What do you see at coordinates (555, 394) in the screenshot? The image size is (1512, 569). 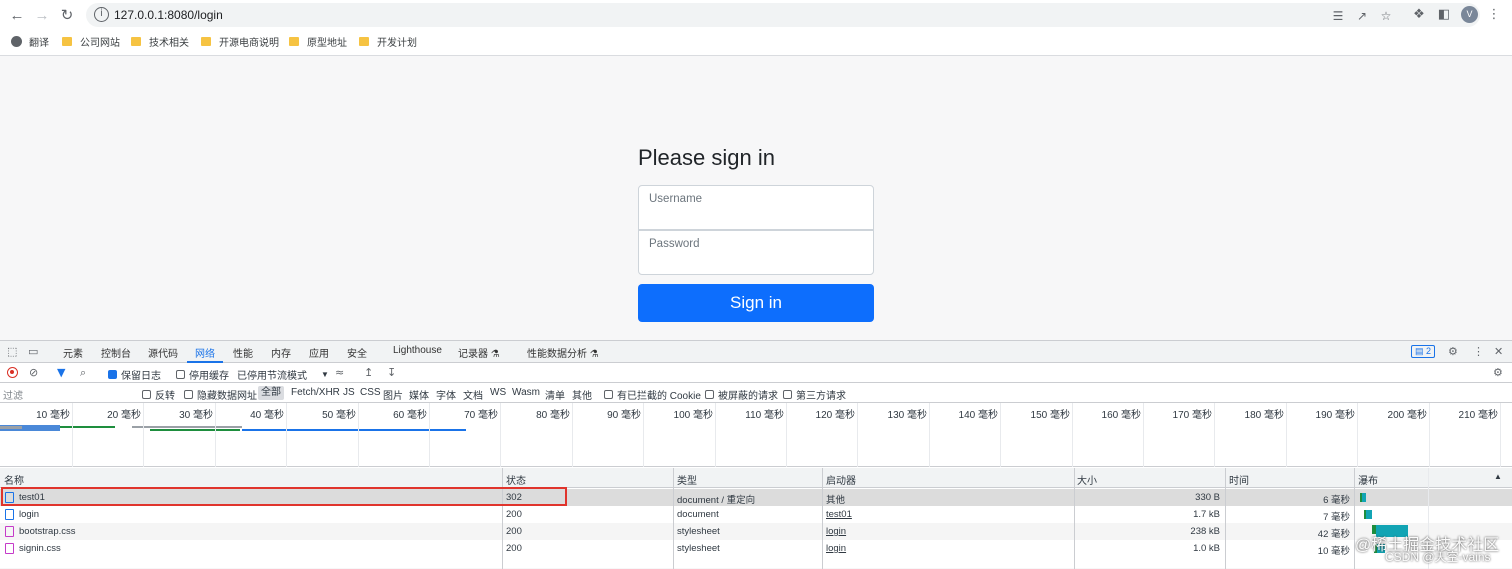 I see `filter-type-manifest: 清单` at bounding box center [555, 394].